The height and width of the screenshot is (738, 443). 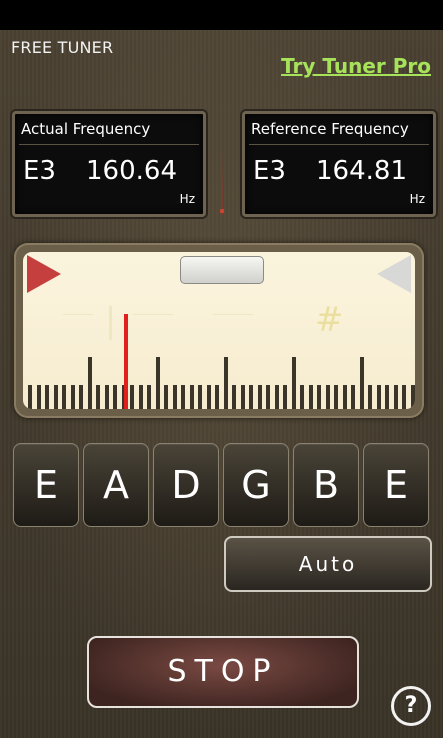 I want to click on center-indicator, so click(x=222, y=180).